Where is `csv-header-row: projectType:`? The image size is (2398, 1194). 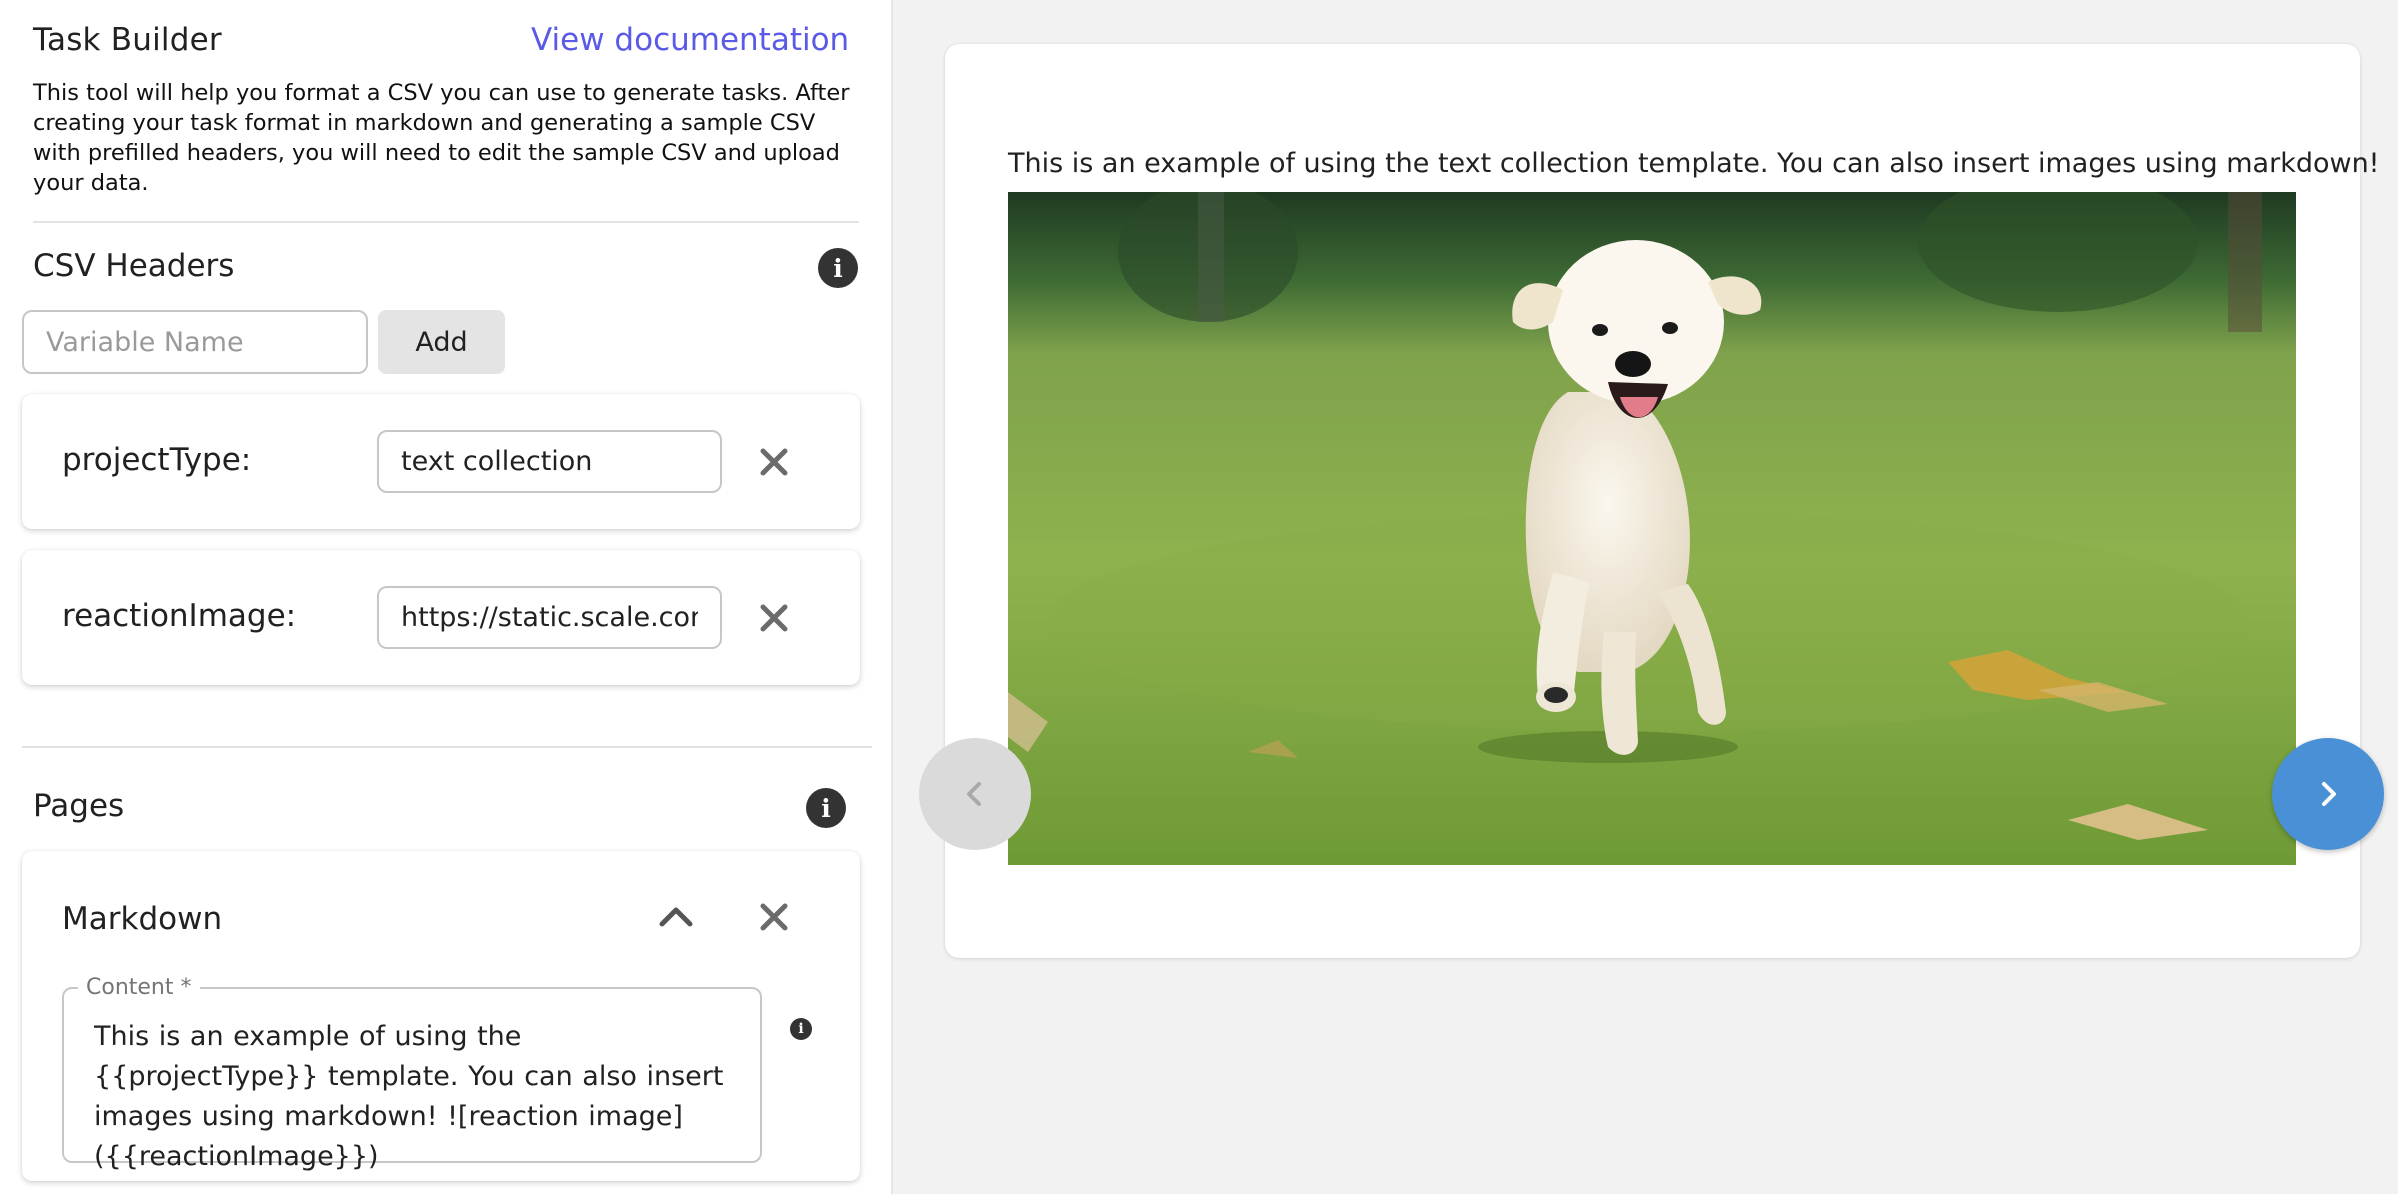
csv-header-row: projectType: is located at coordinates (441, 461).